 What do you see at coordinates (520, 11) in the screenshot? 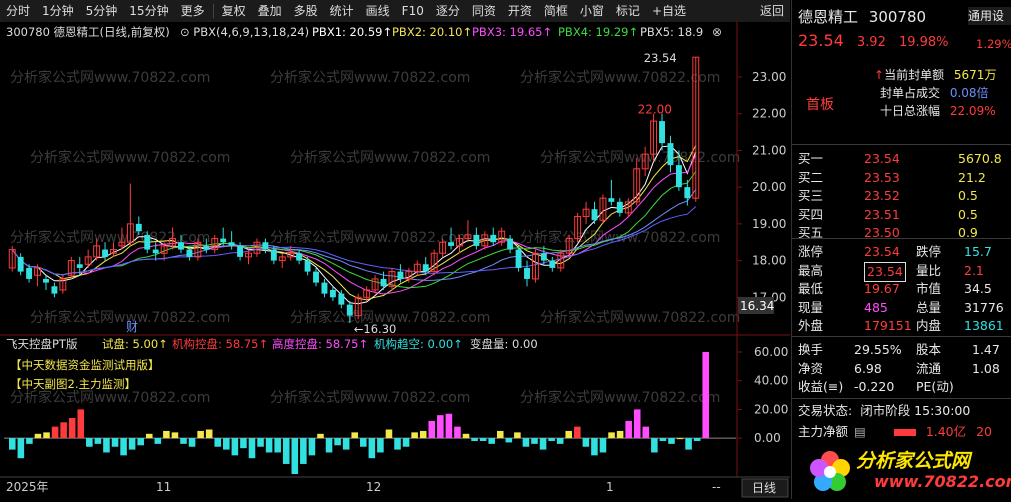
I see `toolbar-item-13: 开资` at bounding box center [520, 11].